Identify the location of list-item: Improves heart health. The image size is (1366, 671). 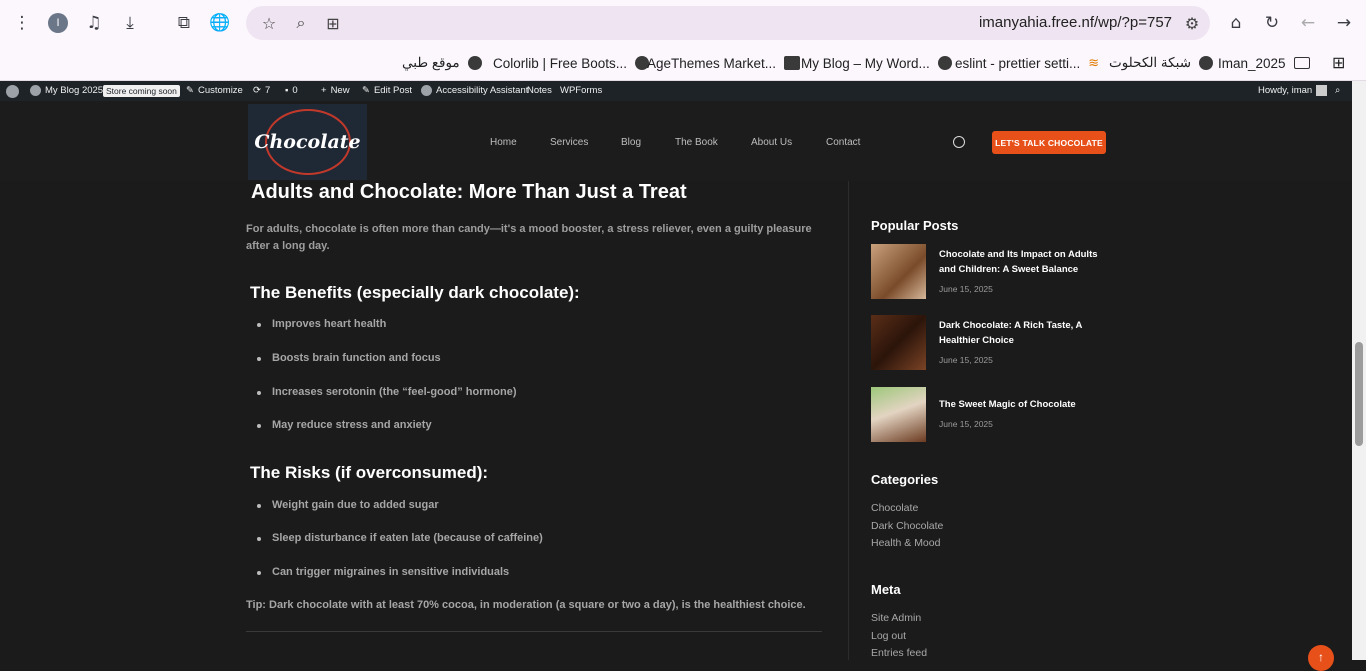
(329, 324).